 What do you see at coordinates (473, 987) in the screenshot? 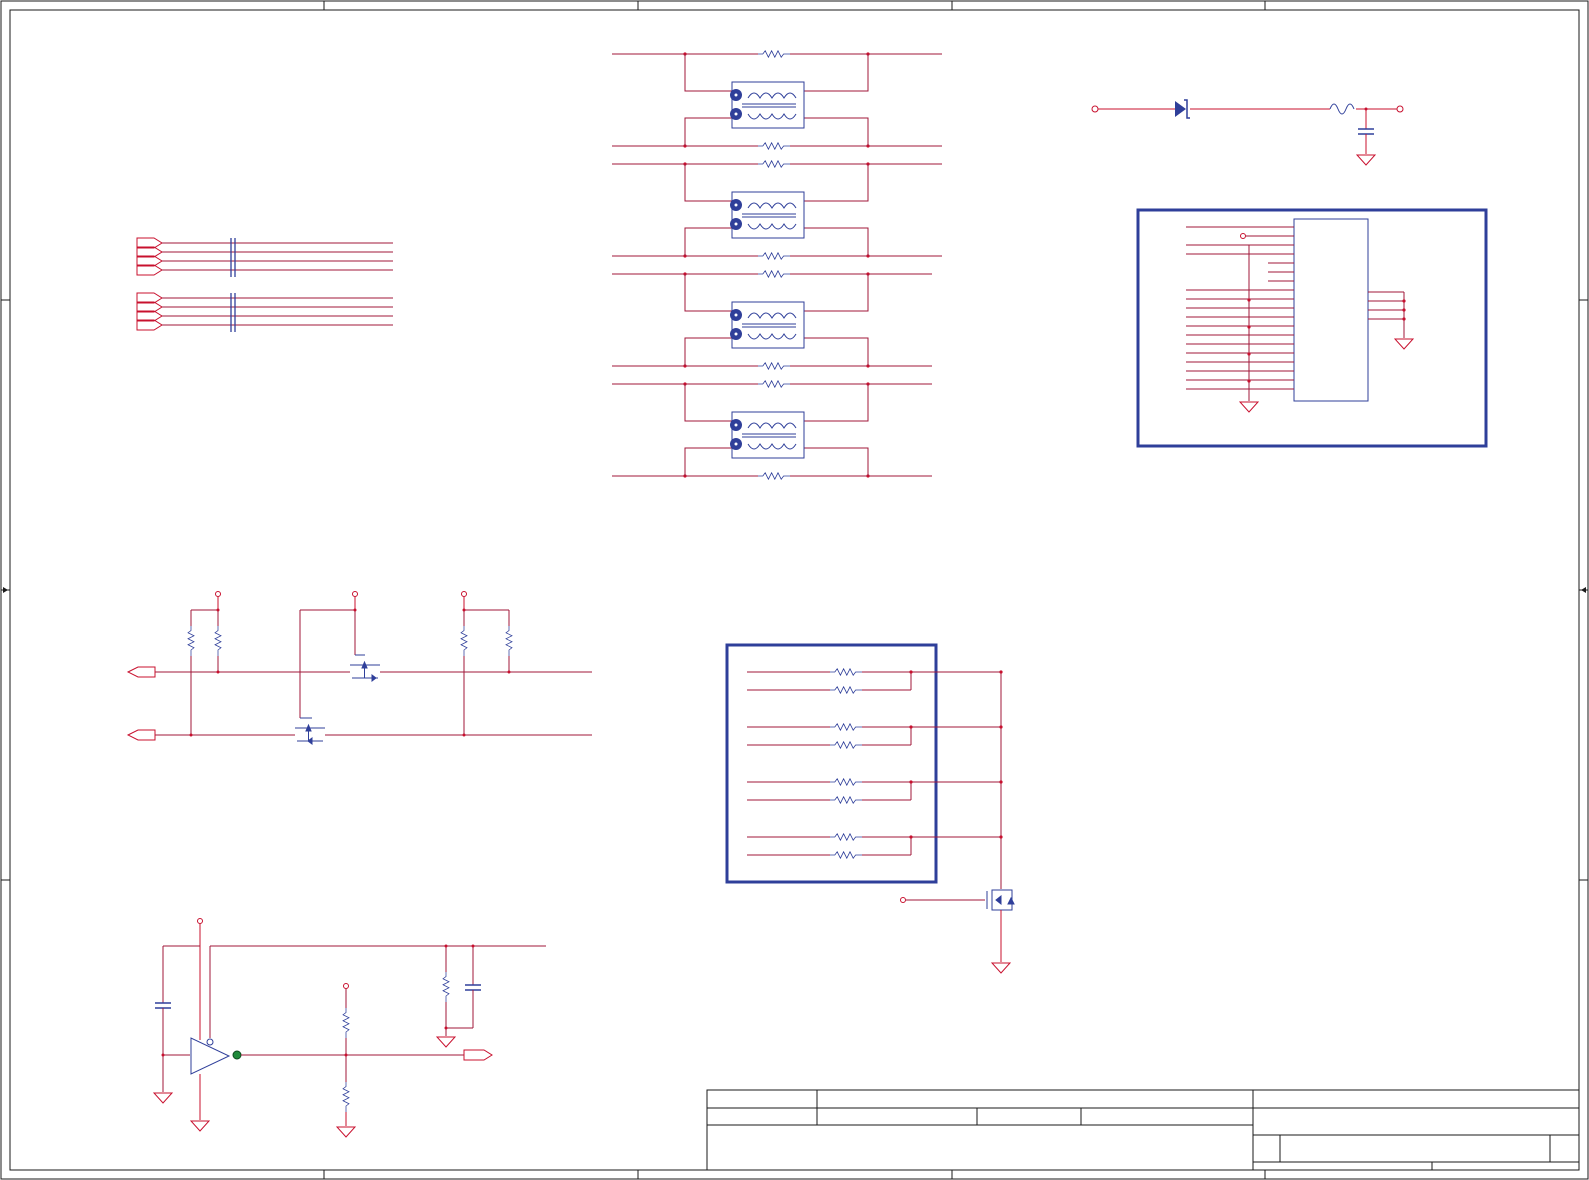
I see `load-capacitor` at bounding box center [473, 987].